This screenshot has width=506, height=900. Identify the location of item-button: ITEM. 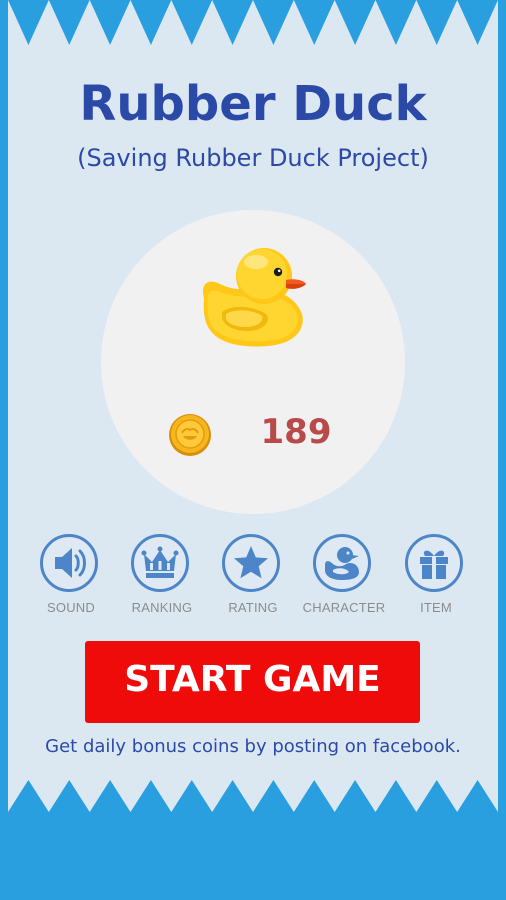
(436, 577).